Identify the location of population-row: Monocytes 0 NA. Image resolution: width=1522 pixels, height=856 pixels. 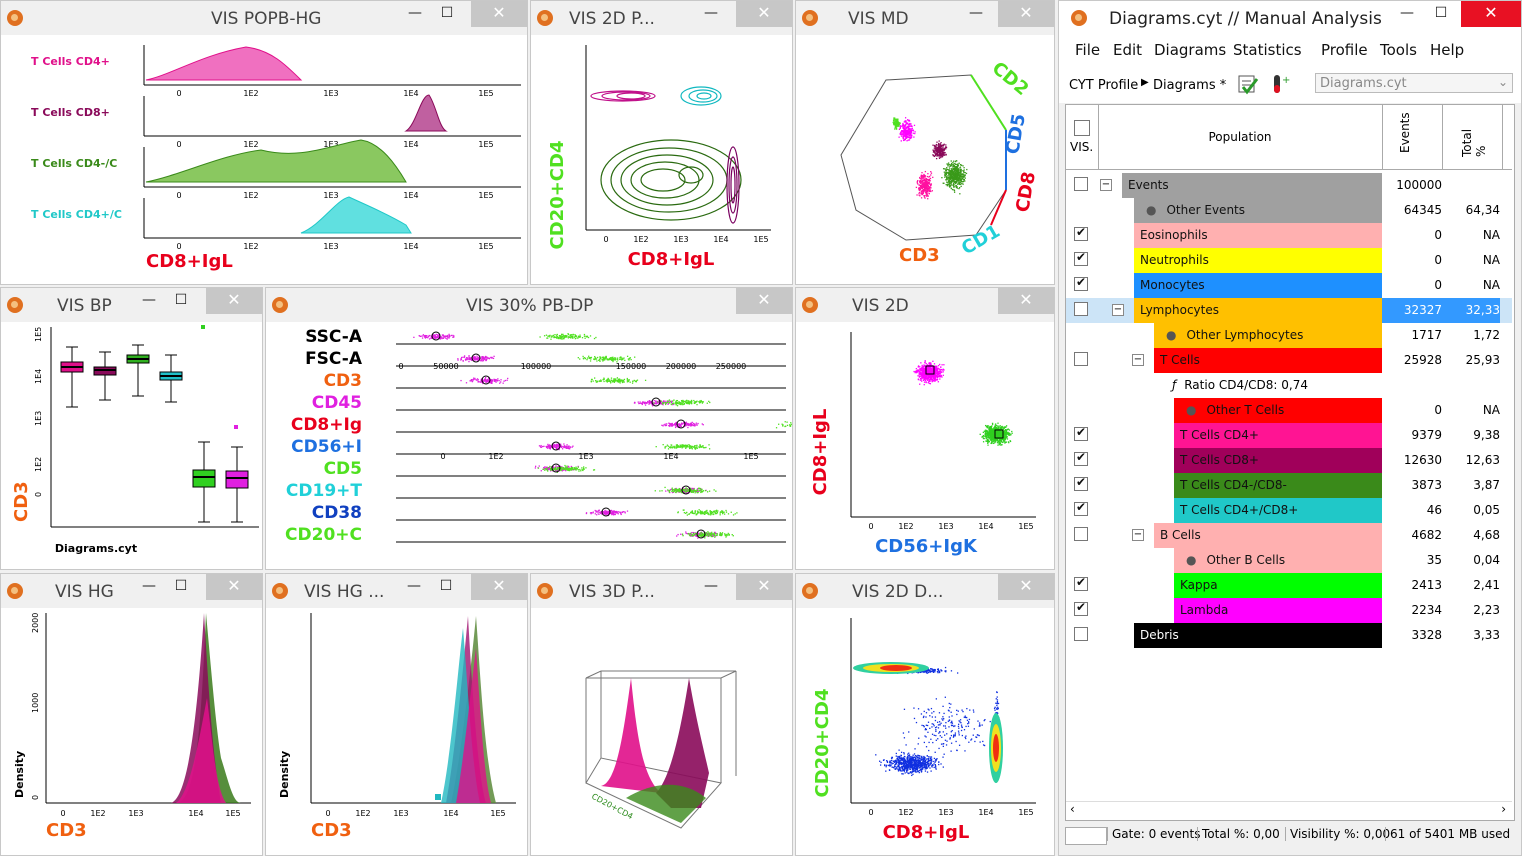
(1289, 285).